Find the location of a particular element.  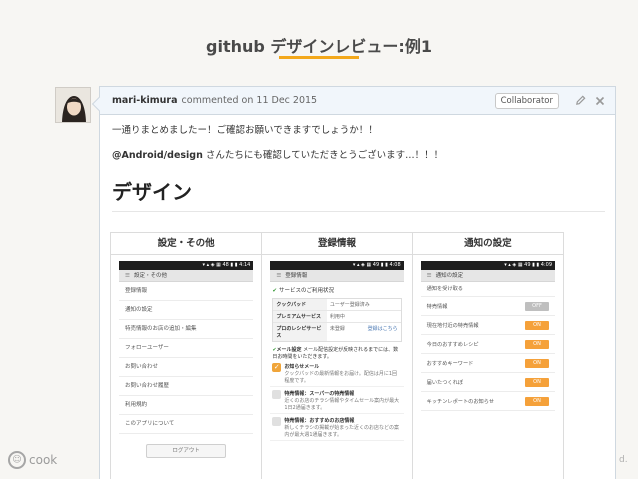

notification-label: 届いたつくれぽ is located at coordinates (444, 382).